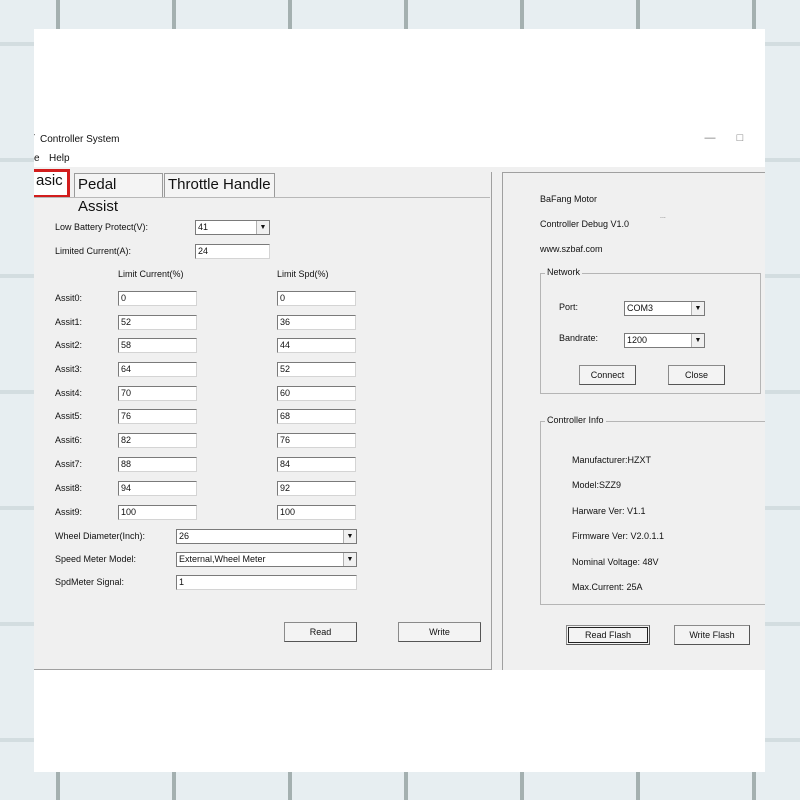  What do you see at coordinates (439, 632) in the screenshot?
I see `write-button: Write` at bounding box center [439, 632].